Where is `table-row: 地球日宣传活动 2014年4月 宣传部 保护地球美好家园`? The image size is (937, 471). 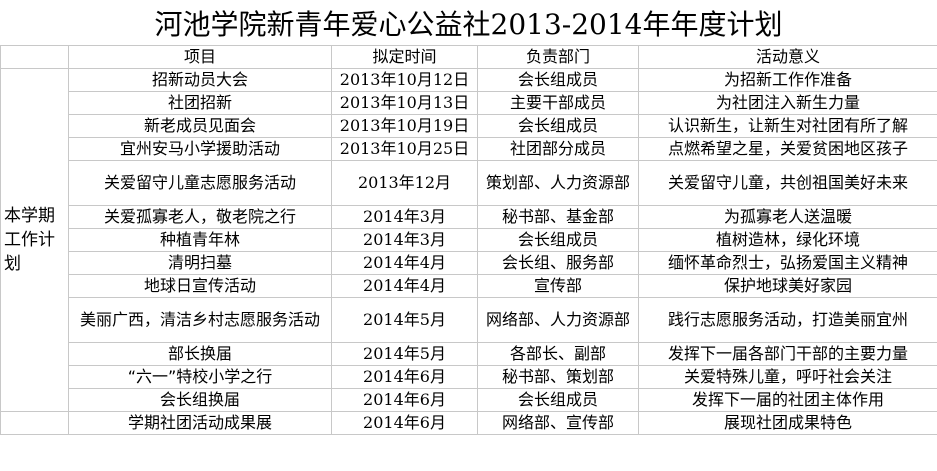
table-row: 地球日宣传活动 2014年4月 宣传部 保护地球美好家园 is located at coordinates (469, 286).